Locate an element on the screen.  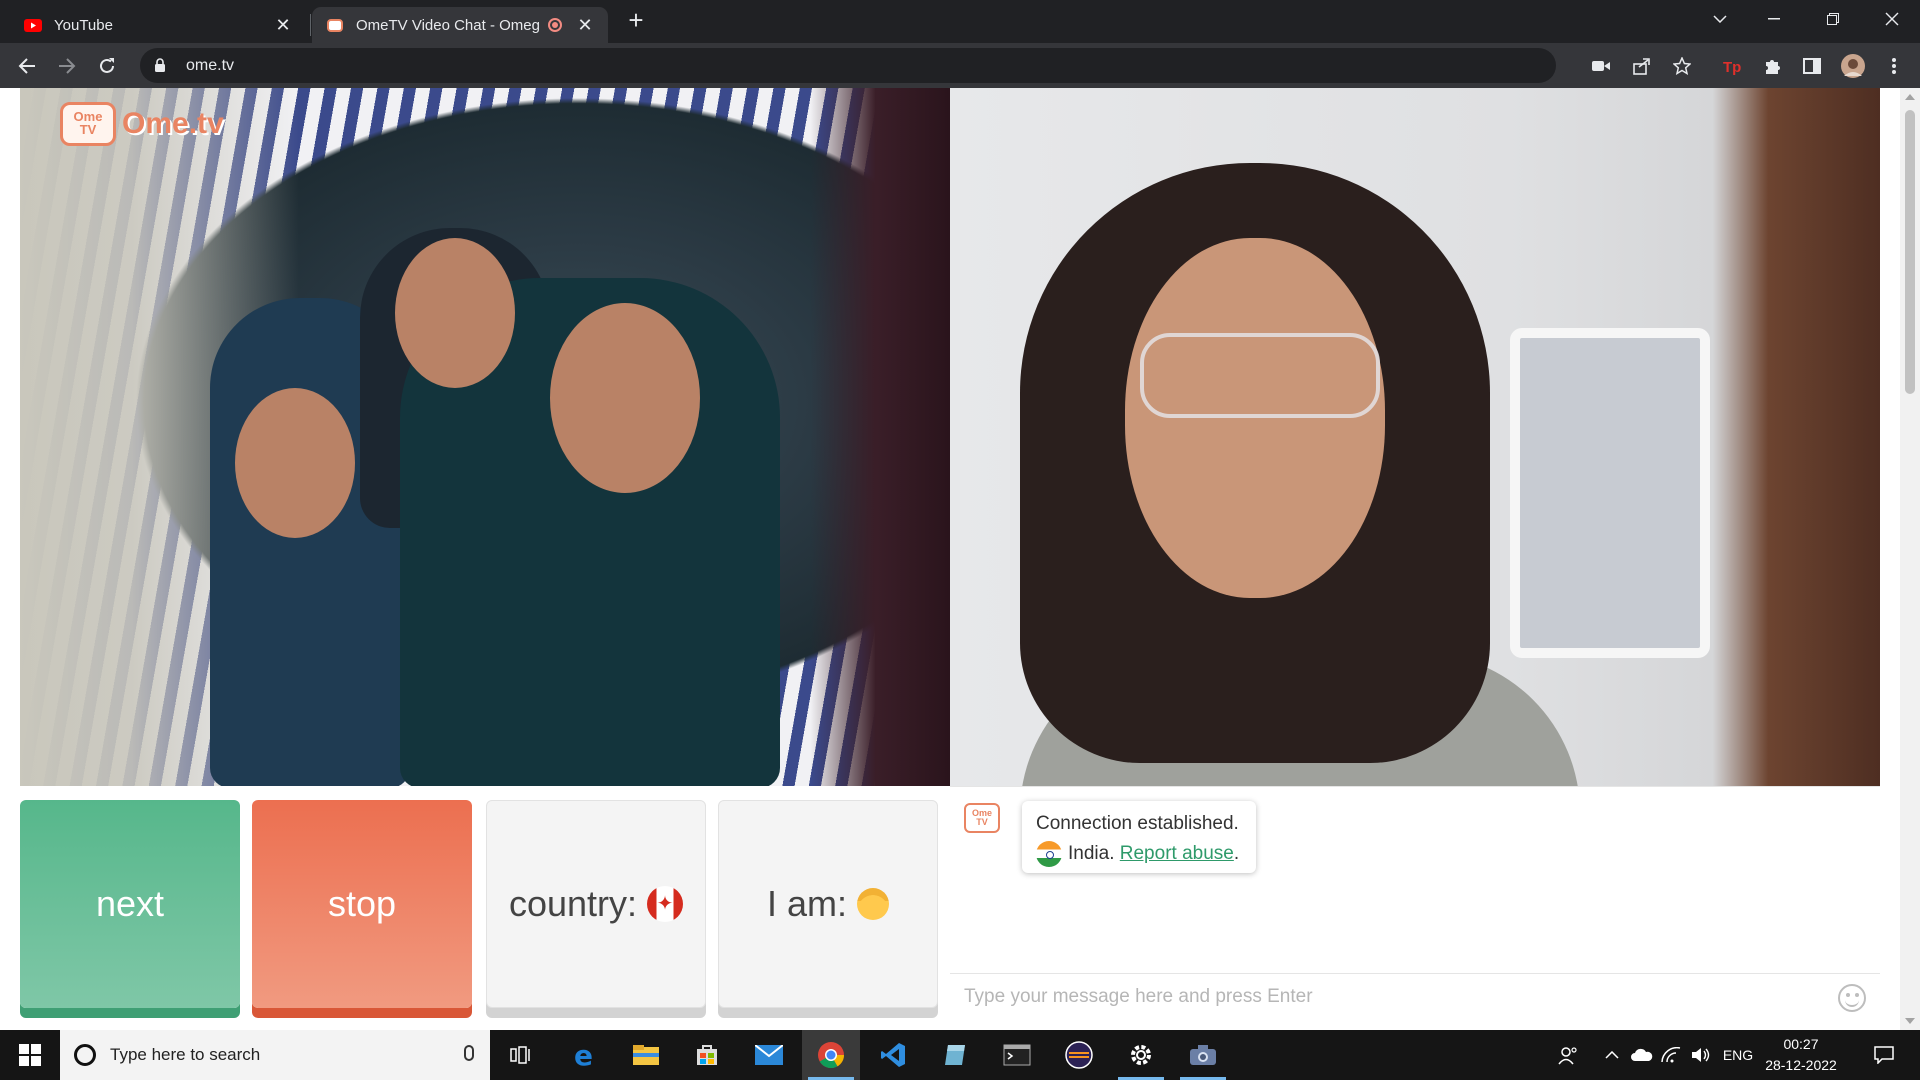
browser-toolbar: ome.tv Tp is located at coordinates (960, 65).